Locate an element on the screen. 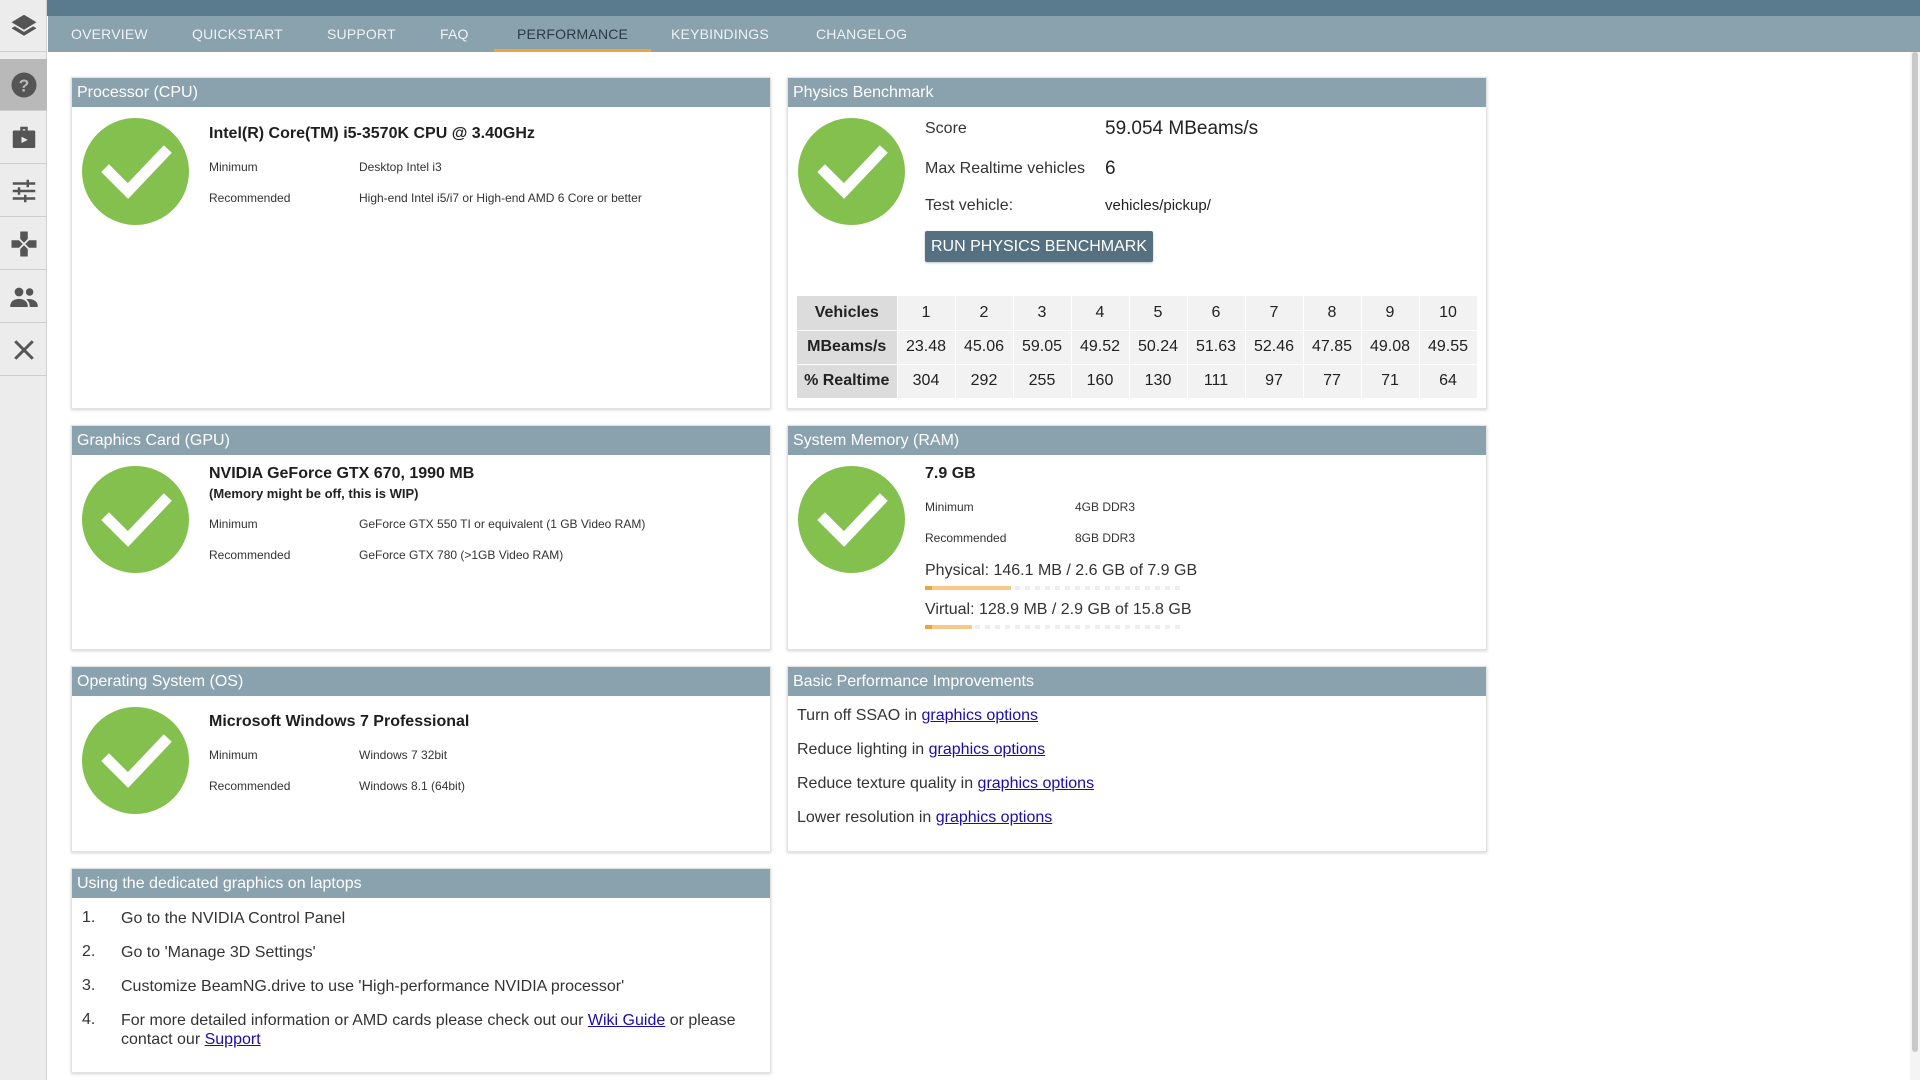  tab-changelog: CHANGELOG is located at coordinates (861, 34).